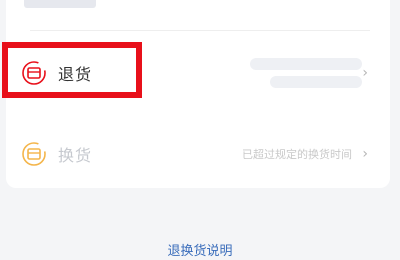 This screenshot has height=260, width=400. I want to click on exchange-note: 已超过规定的换货时间, so click(297, 154).